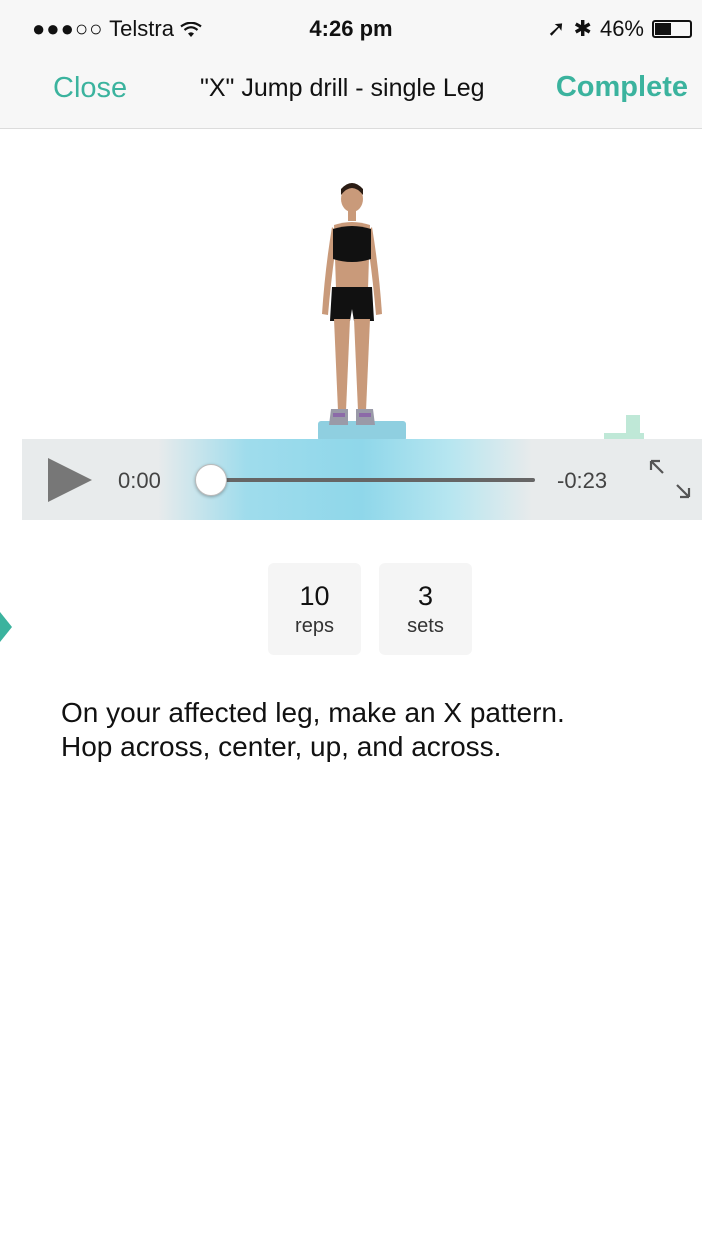 This screenshot has height=1246, width=702. What do you see at coordinates (670, 479) in the screenshot?
I see `fullscreen-icon` at bounding box center [670, 479].